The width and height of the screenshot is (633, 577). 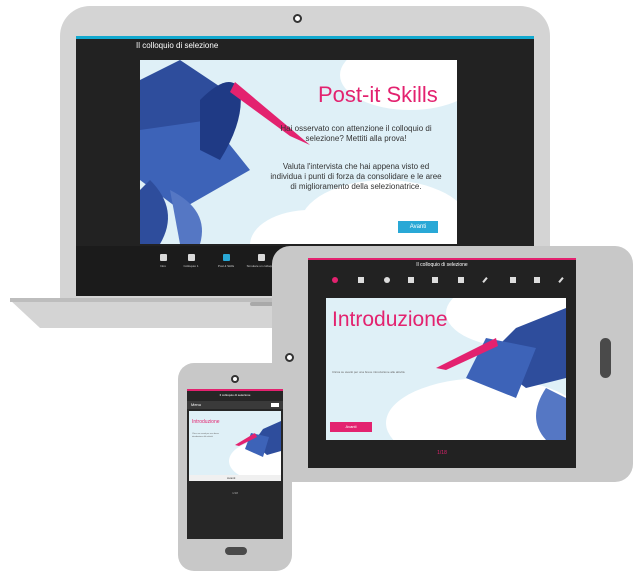 What do you see at coordinates (513, 280) in the screenshot?
I see `pin-icon` at bounding box center [513, 280].